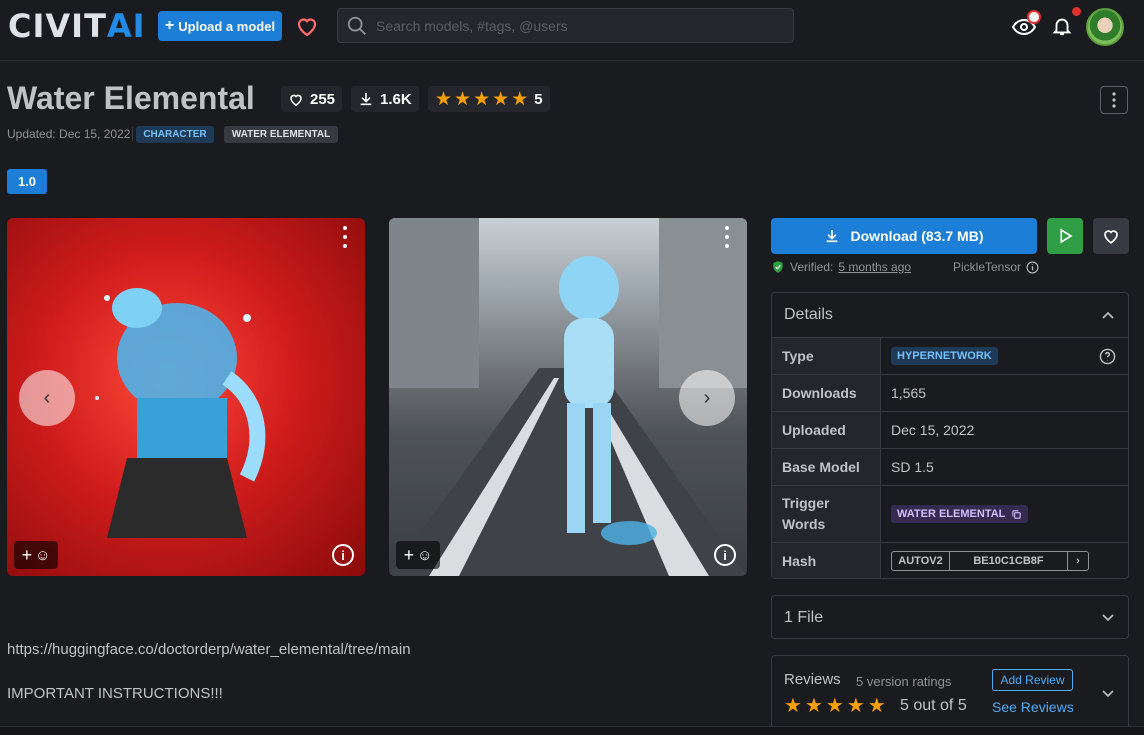  What do you see at coordinates (950, 355) in the screenshot?
I see `details-row-type: Type HYPERNETWORK` at bounding box center [950, 355].